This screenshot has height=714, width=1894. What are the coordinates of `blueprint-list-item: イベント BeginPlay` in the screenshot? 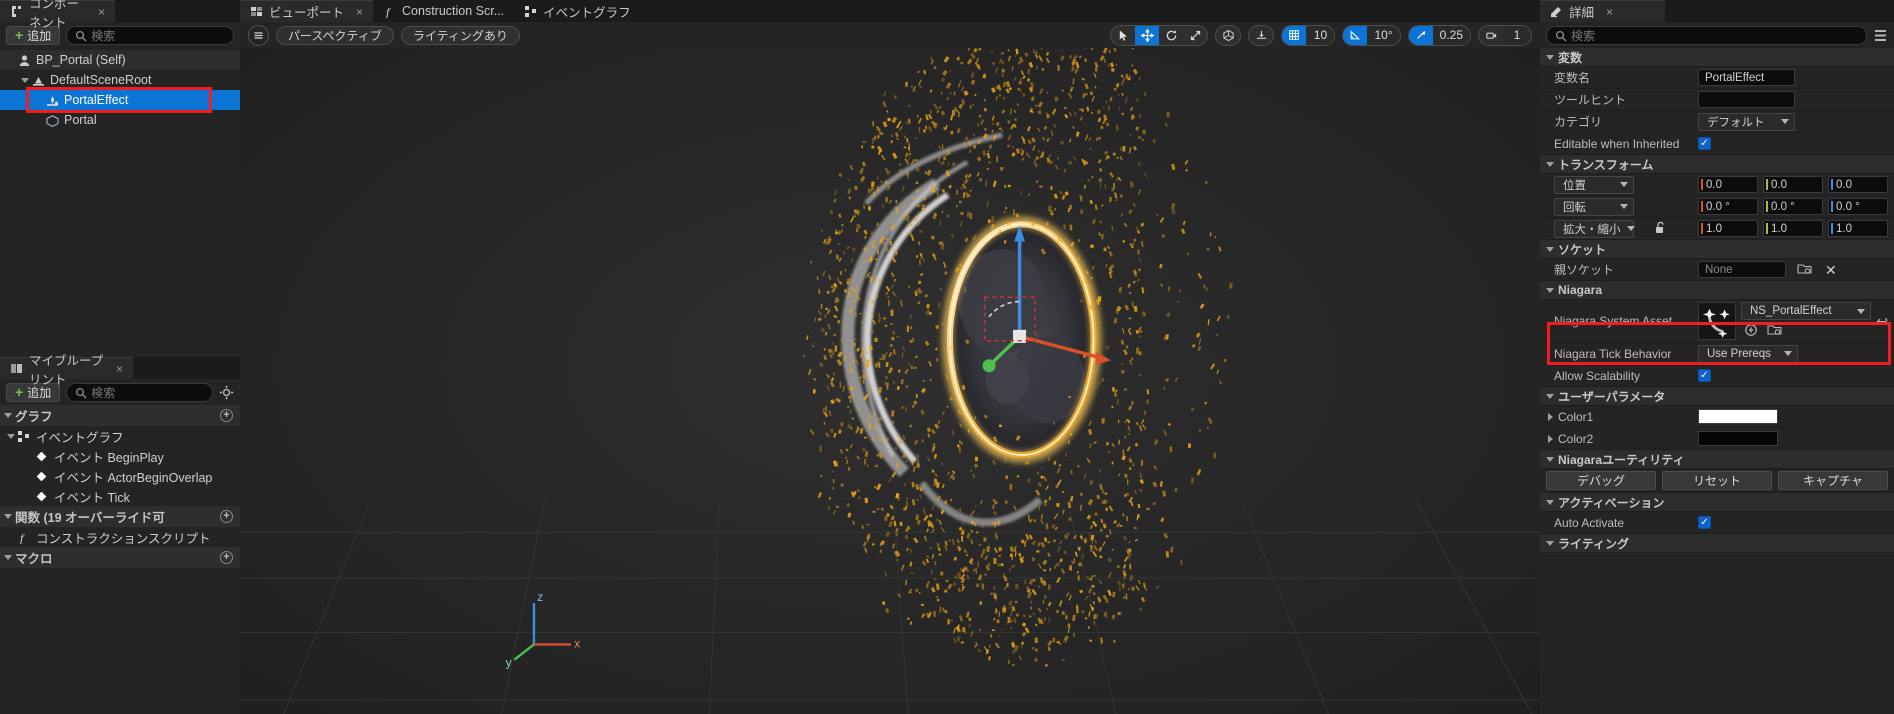 It's located at (120, 456).